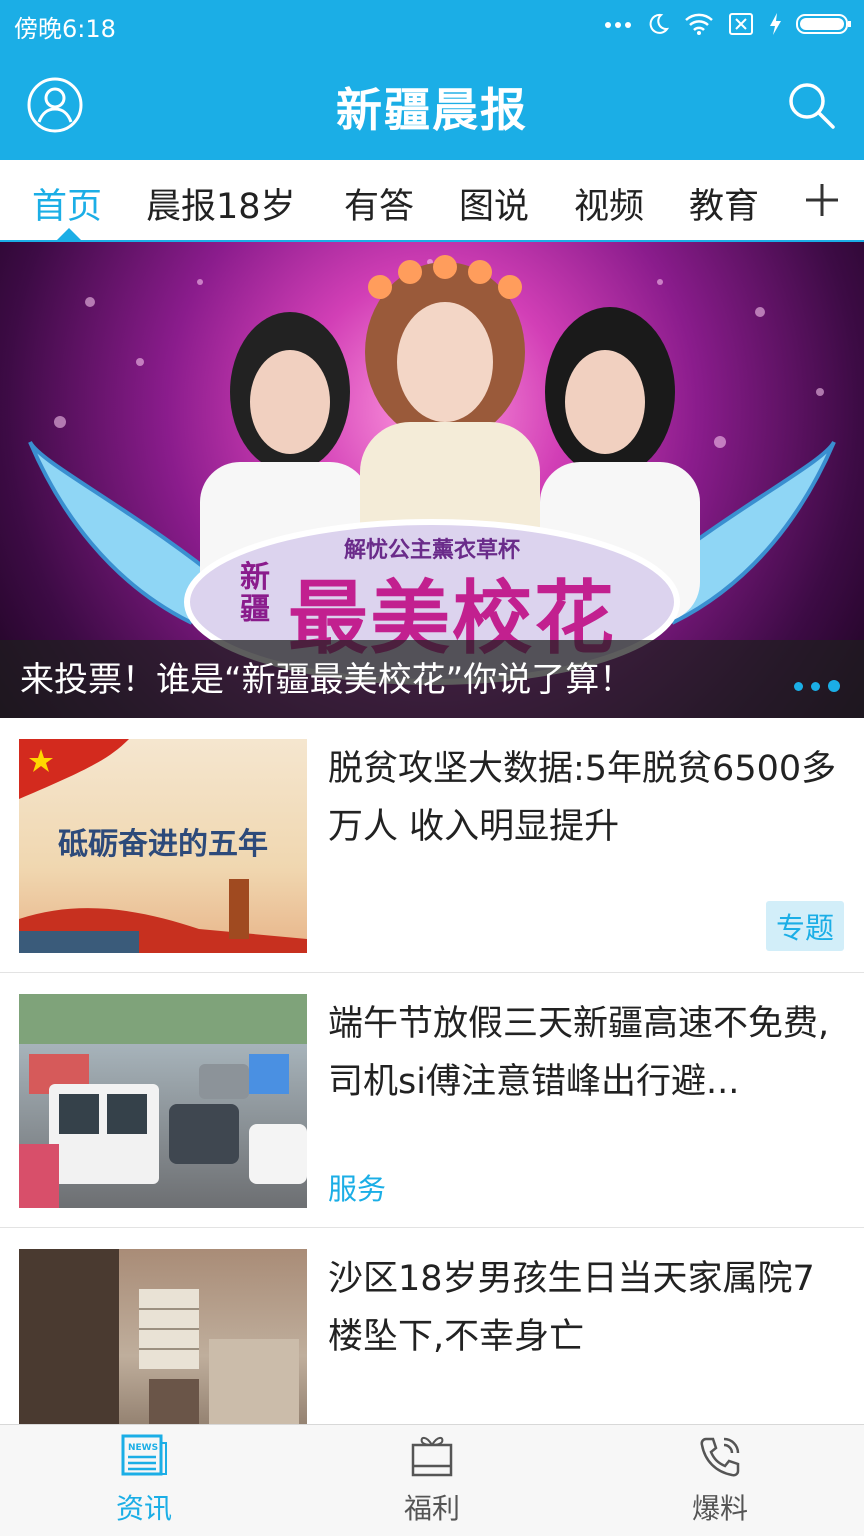 This screenshot has height=1537, width=864. I want to click on carousel-indicator, so click(817, 686).